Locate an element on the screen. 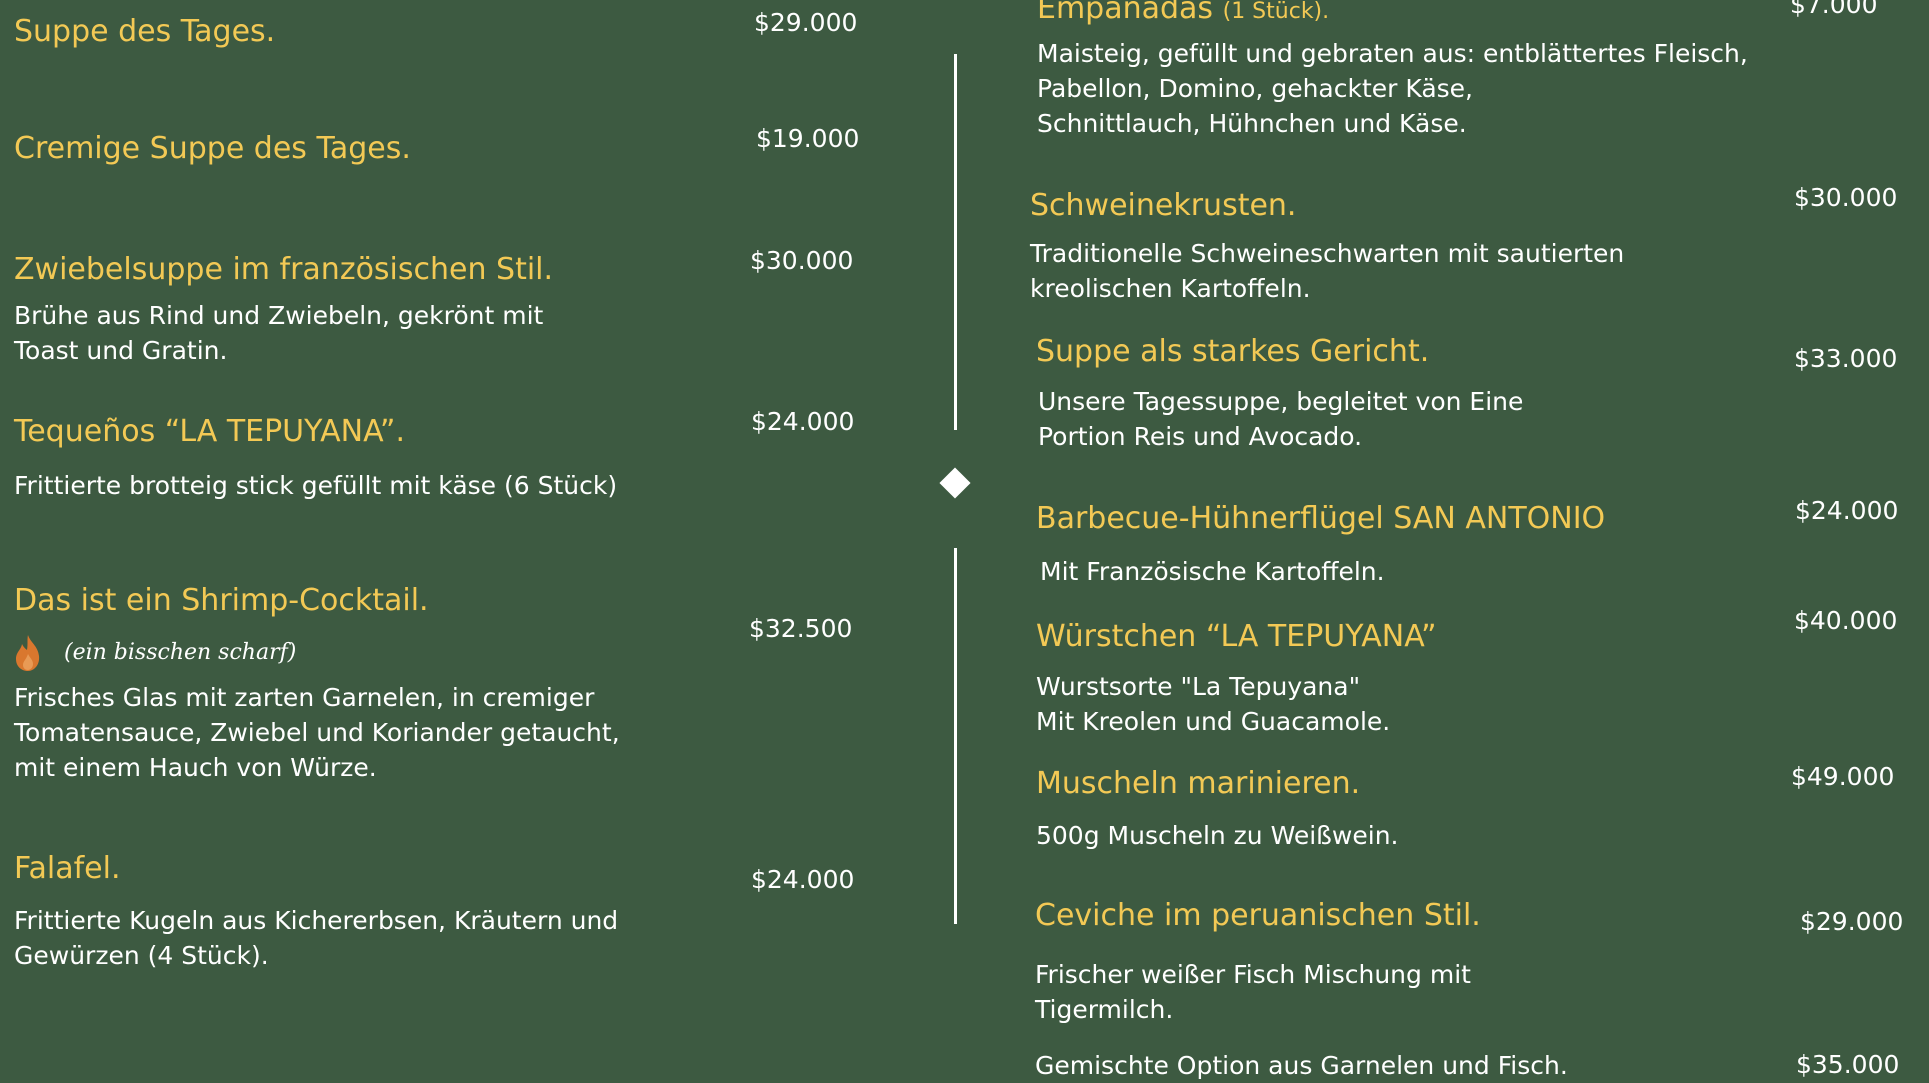 The image size is (1929, 1083). item-title: Falafel. is located at coordinates (67, 868).